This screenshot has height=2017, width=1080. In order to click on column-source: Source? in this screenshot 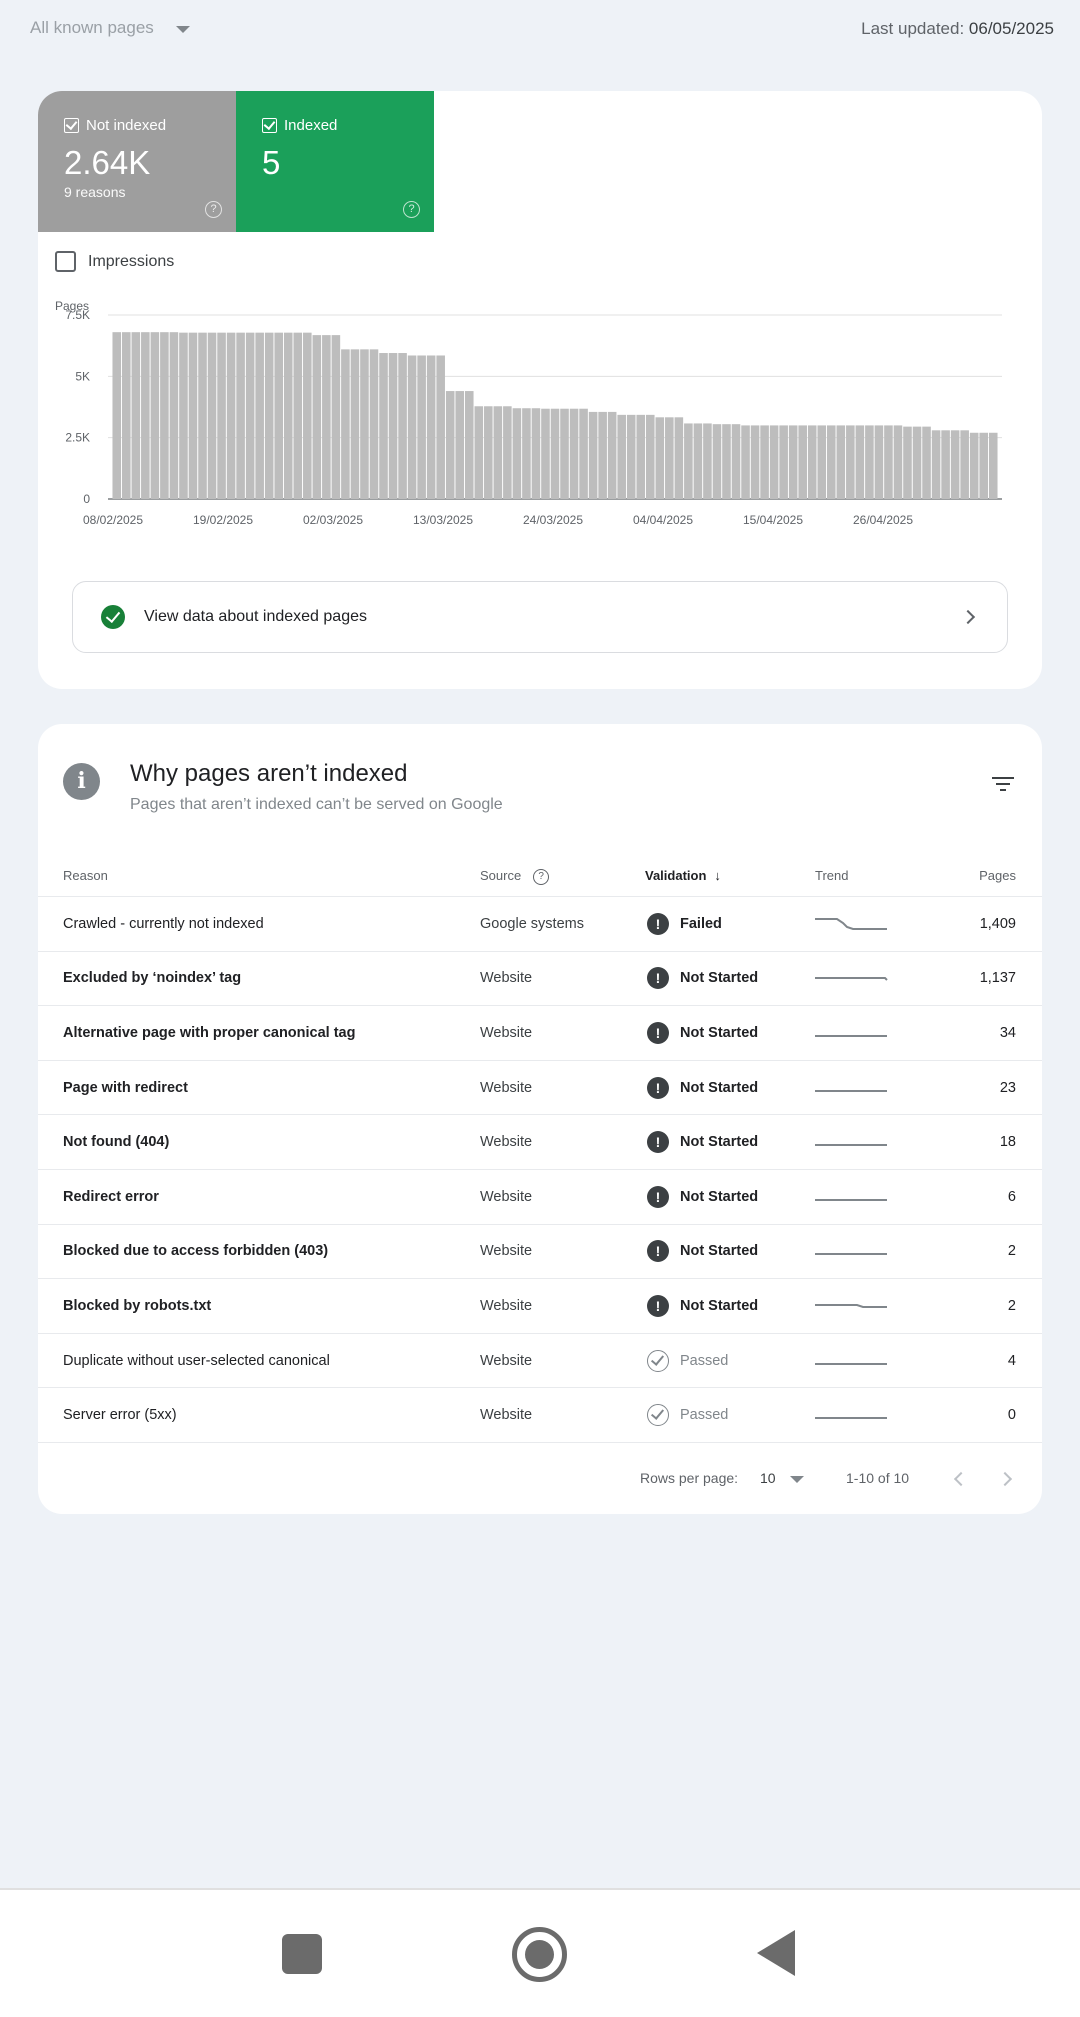, I will do `click(515, 876)`.